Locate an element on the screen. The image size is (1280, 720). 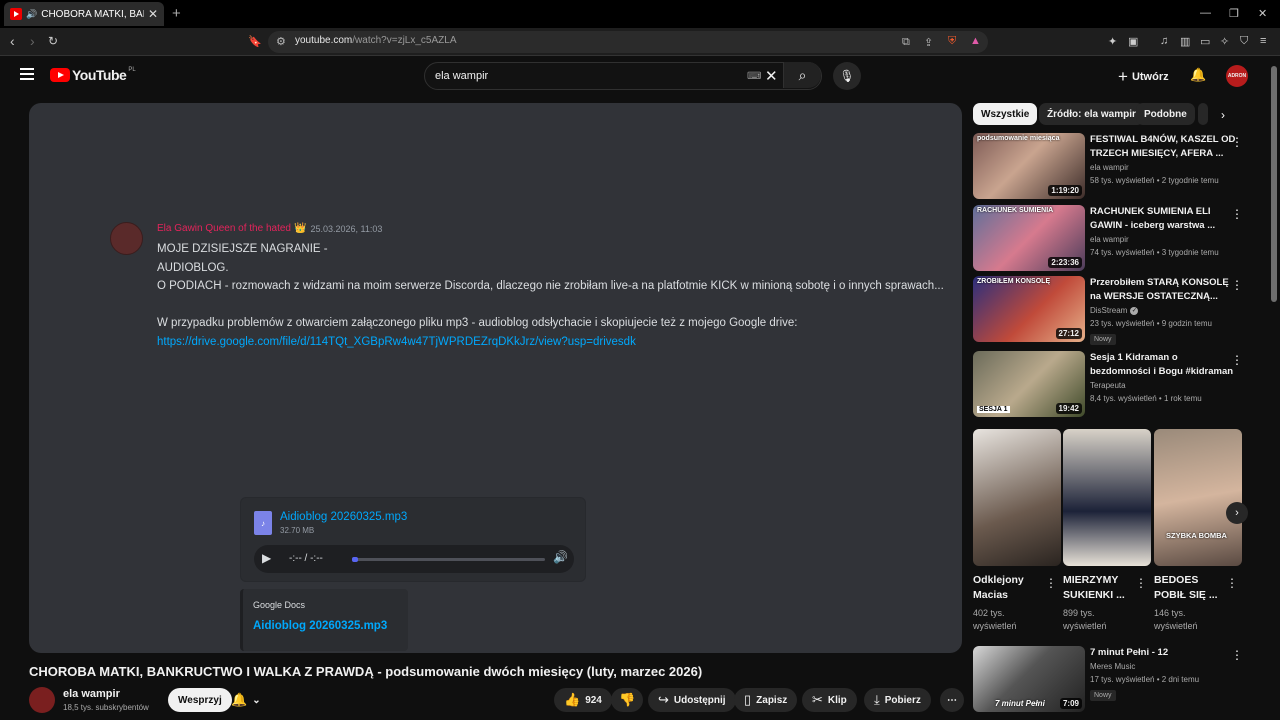
embed-title: Aidioblog 20260325.mp3 is located at coordinates (320, 626).